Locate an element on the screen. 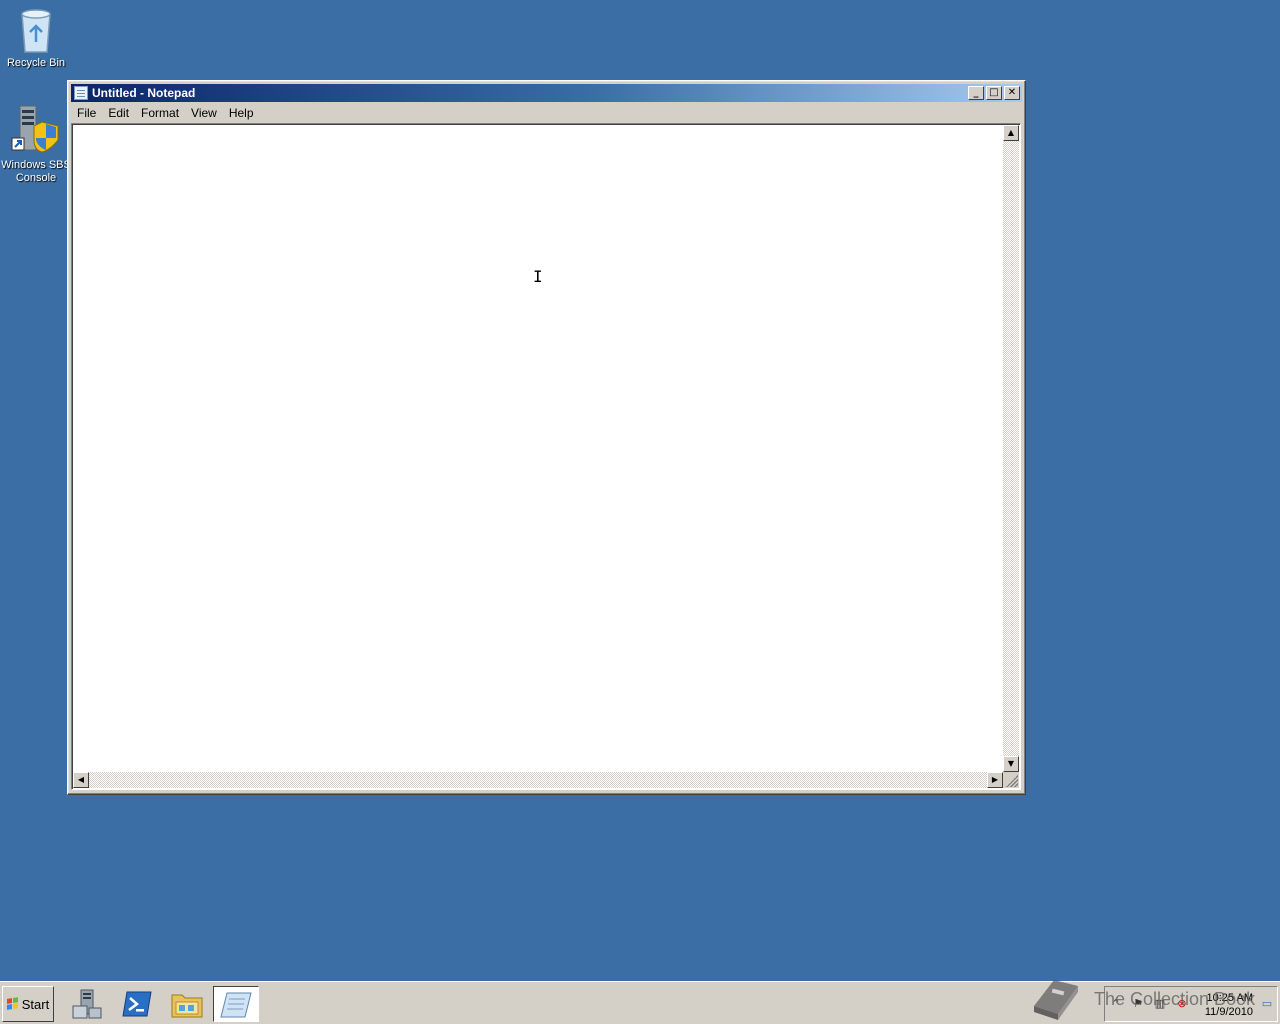  windows-explorer-icon is located at coordinates (187, 1006).